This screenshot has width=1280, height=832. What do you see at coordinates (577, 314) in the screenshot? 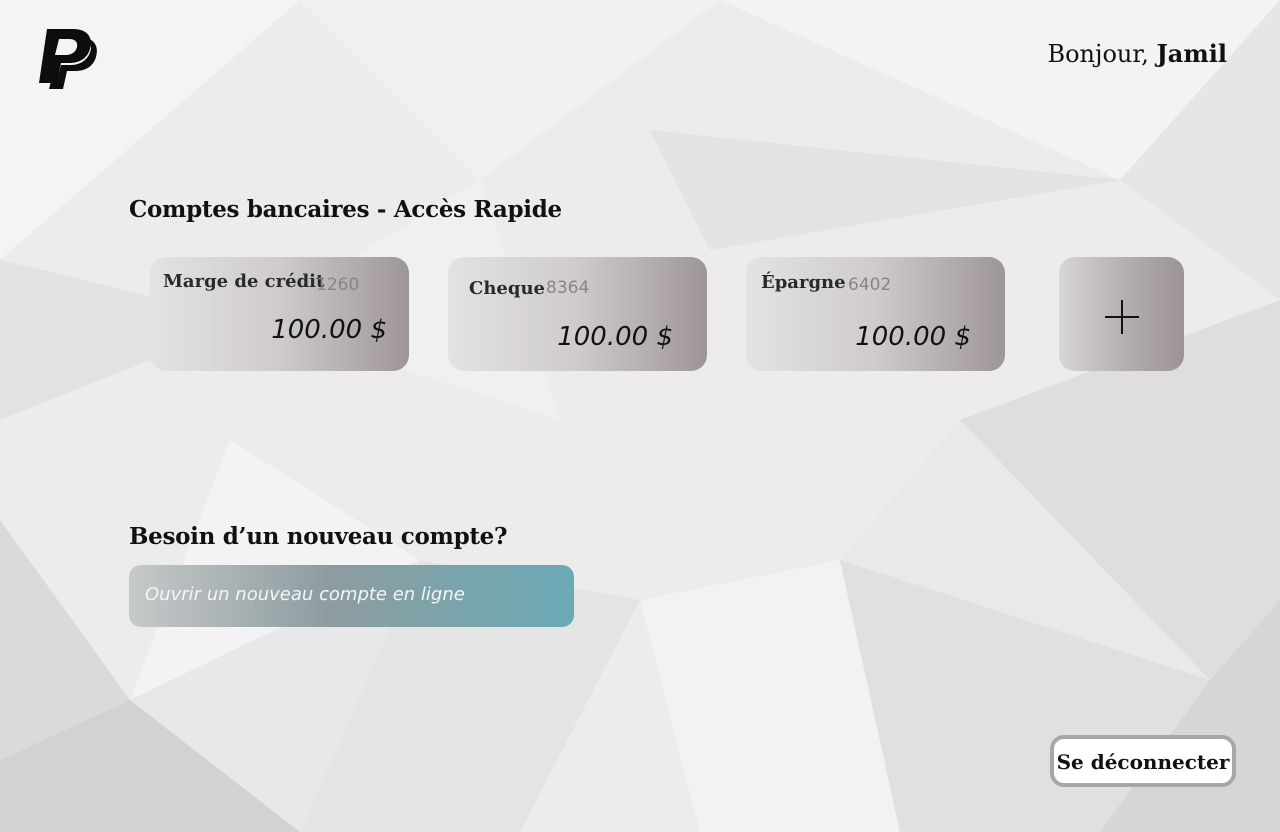
I see `account-card-cheque: Cheque 8364 100.00 $` at bounding box center [577, 314].